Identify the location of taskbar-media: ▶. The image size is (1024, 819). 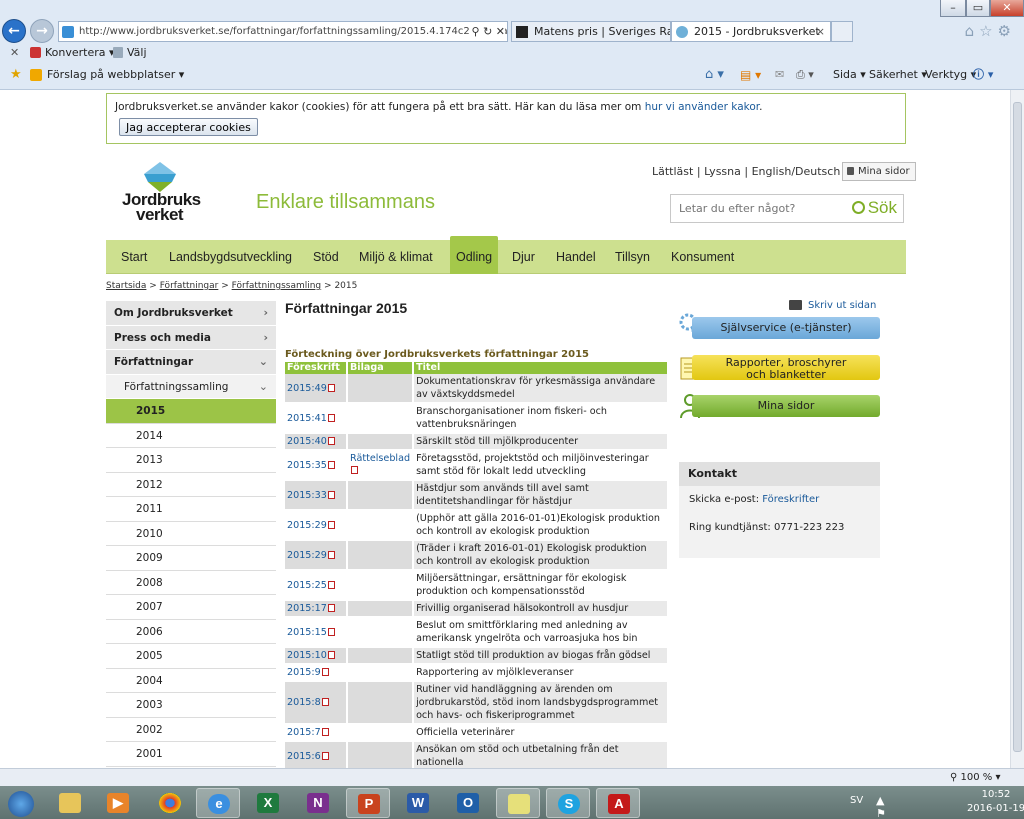
(118, 803).